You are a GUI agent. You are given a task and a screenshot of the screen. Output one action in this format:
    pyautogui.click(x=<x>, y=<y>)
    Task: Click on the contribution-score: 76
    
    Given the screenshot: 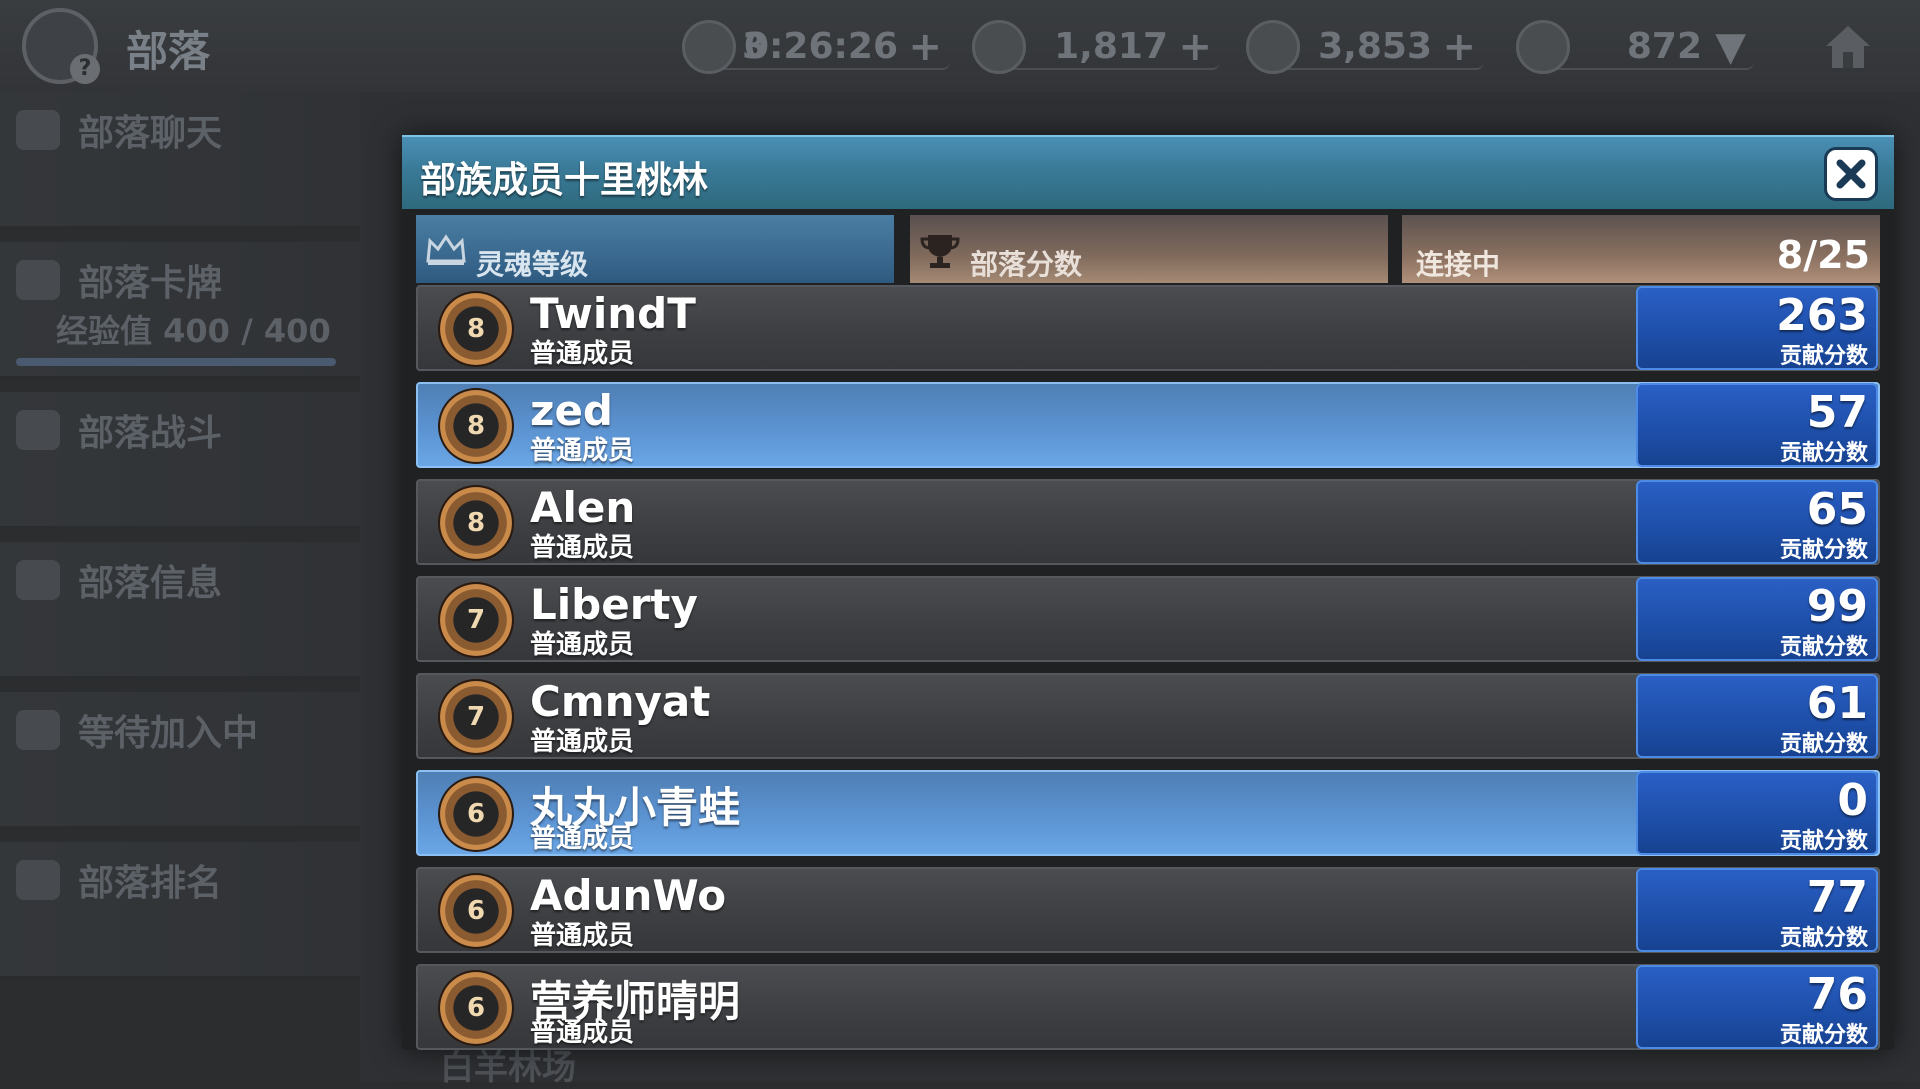 What is the action you would take?
    pyautogui.click(x=1837, y=994)
    